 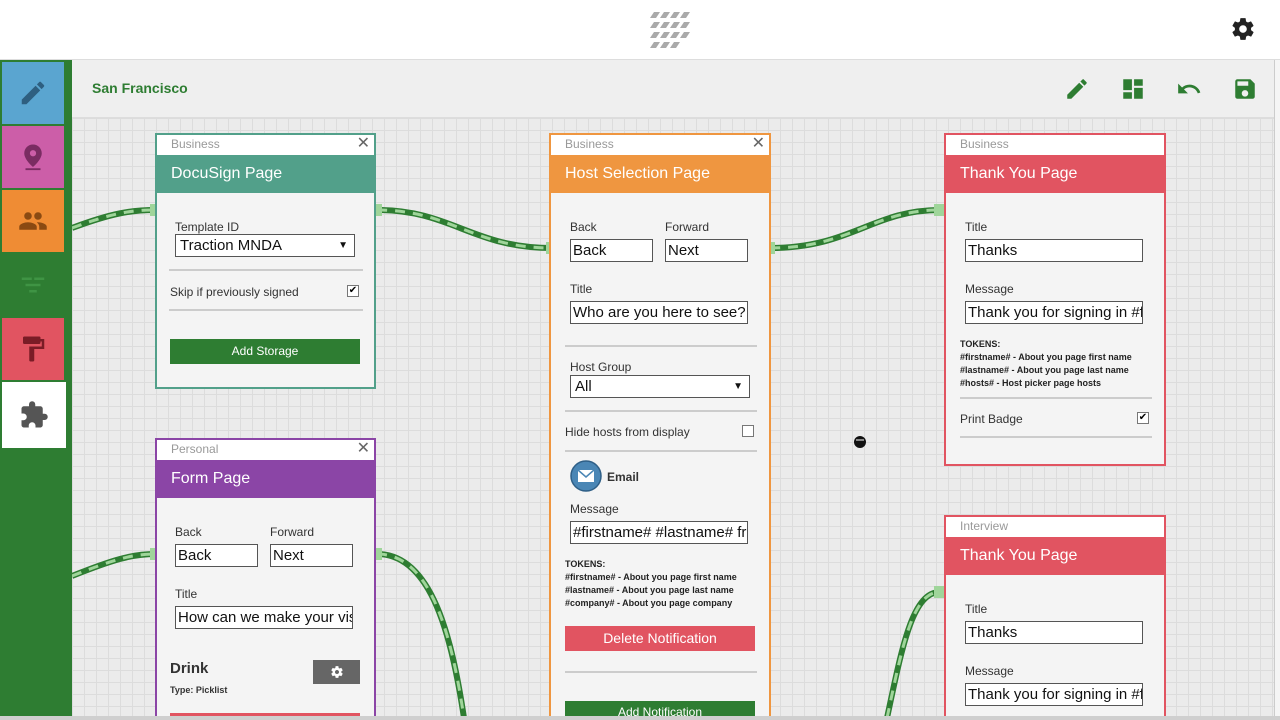 I want to click on field-settings-button, so click(x=336, y=672).